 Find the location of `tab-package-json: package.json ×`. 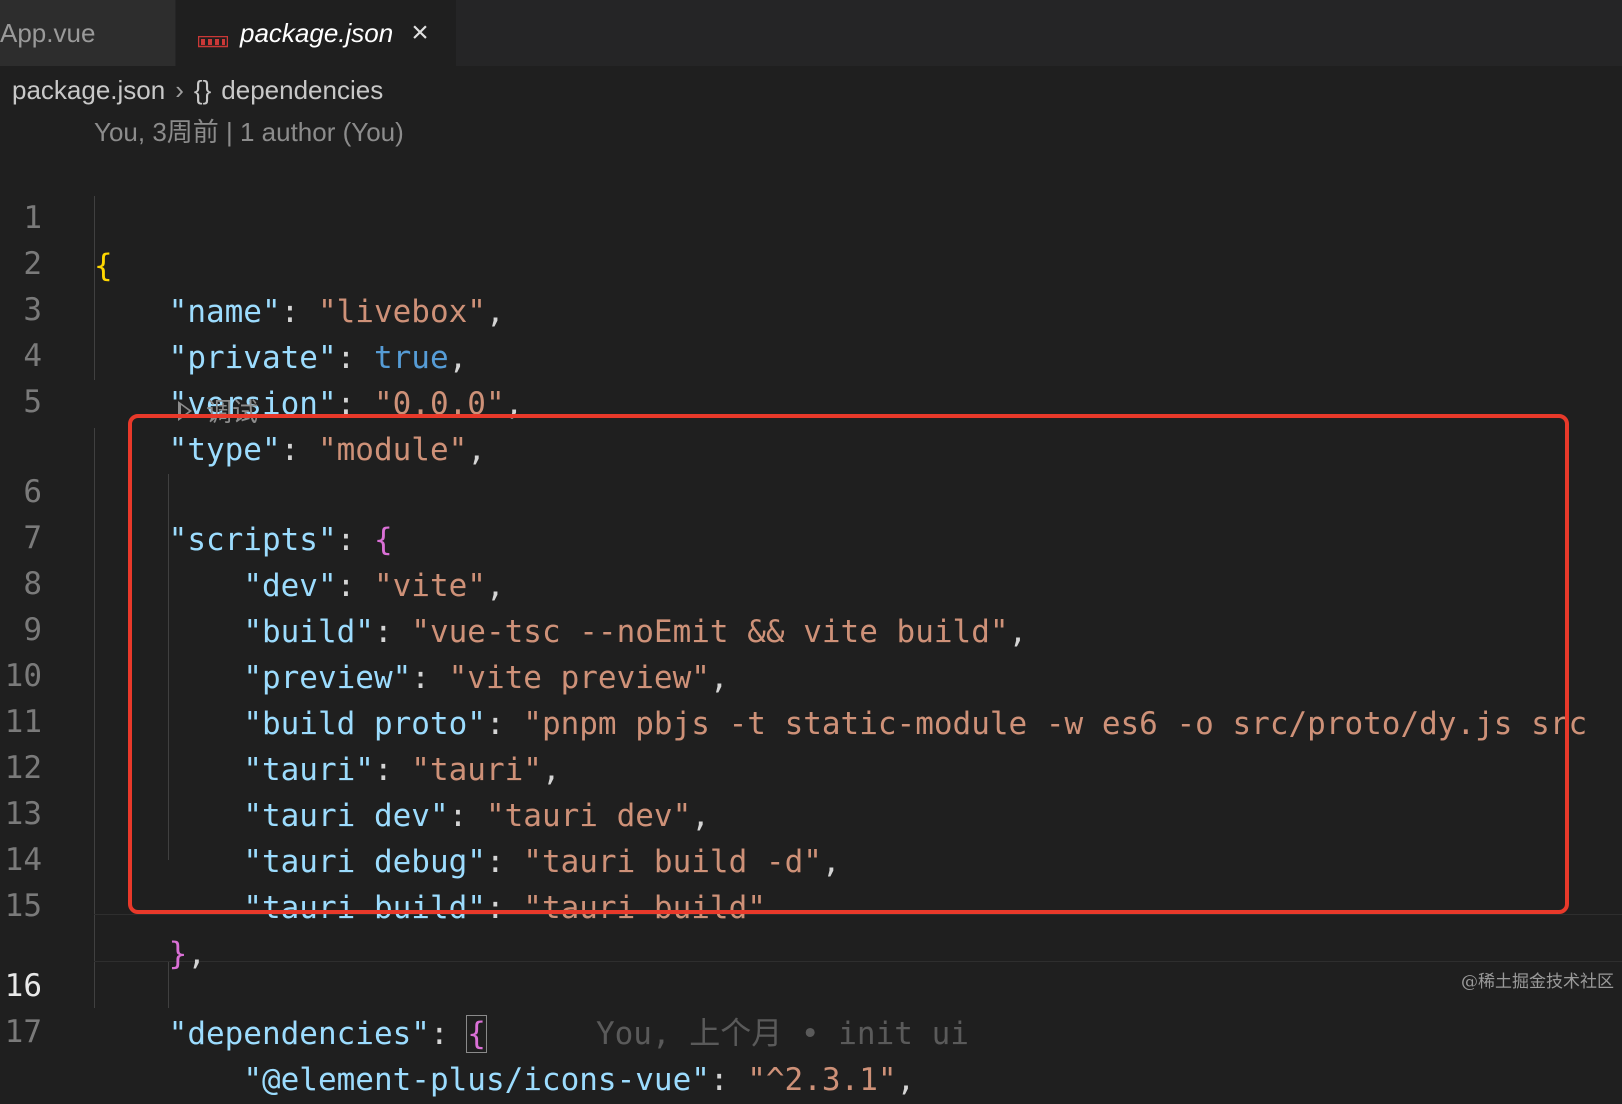

tab-package-json: package.json × is located at coordinates (316, 33).